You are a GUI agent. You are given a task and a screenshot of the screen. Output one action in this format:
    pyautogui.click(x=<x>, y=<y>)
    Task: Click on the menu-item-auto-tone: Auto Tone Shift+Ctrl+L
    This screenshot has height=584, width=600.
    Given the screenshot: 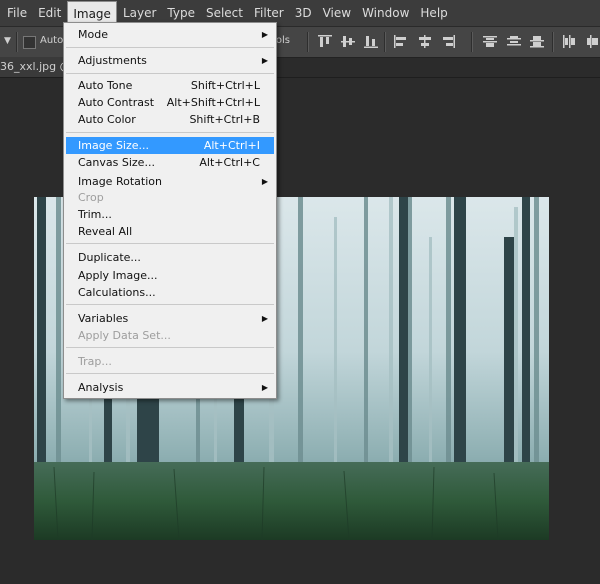 What is the action you would take?
    pyautogui.click(x=170, y=85)
    